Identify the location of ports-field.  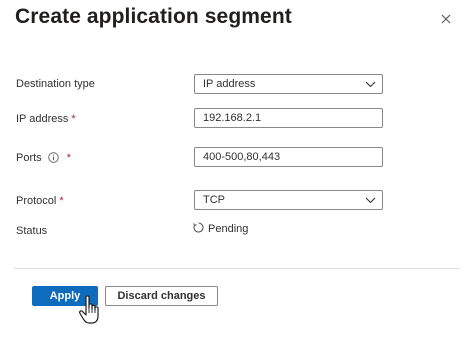
(288, 157).